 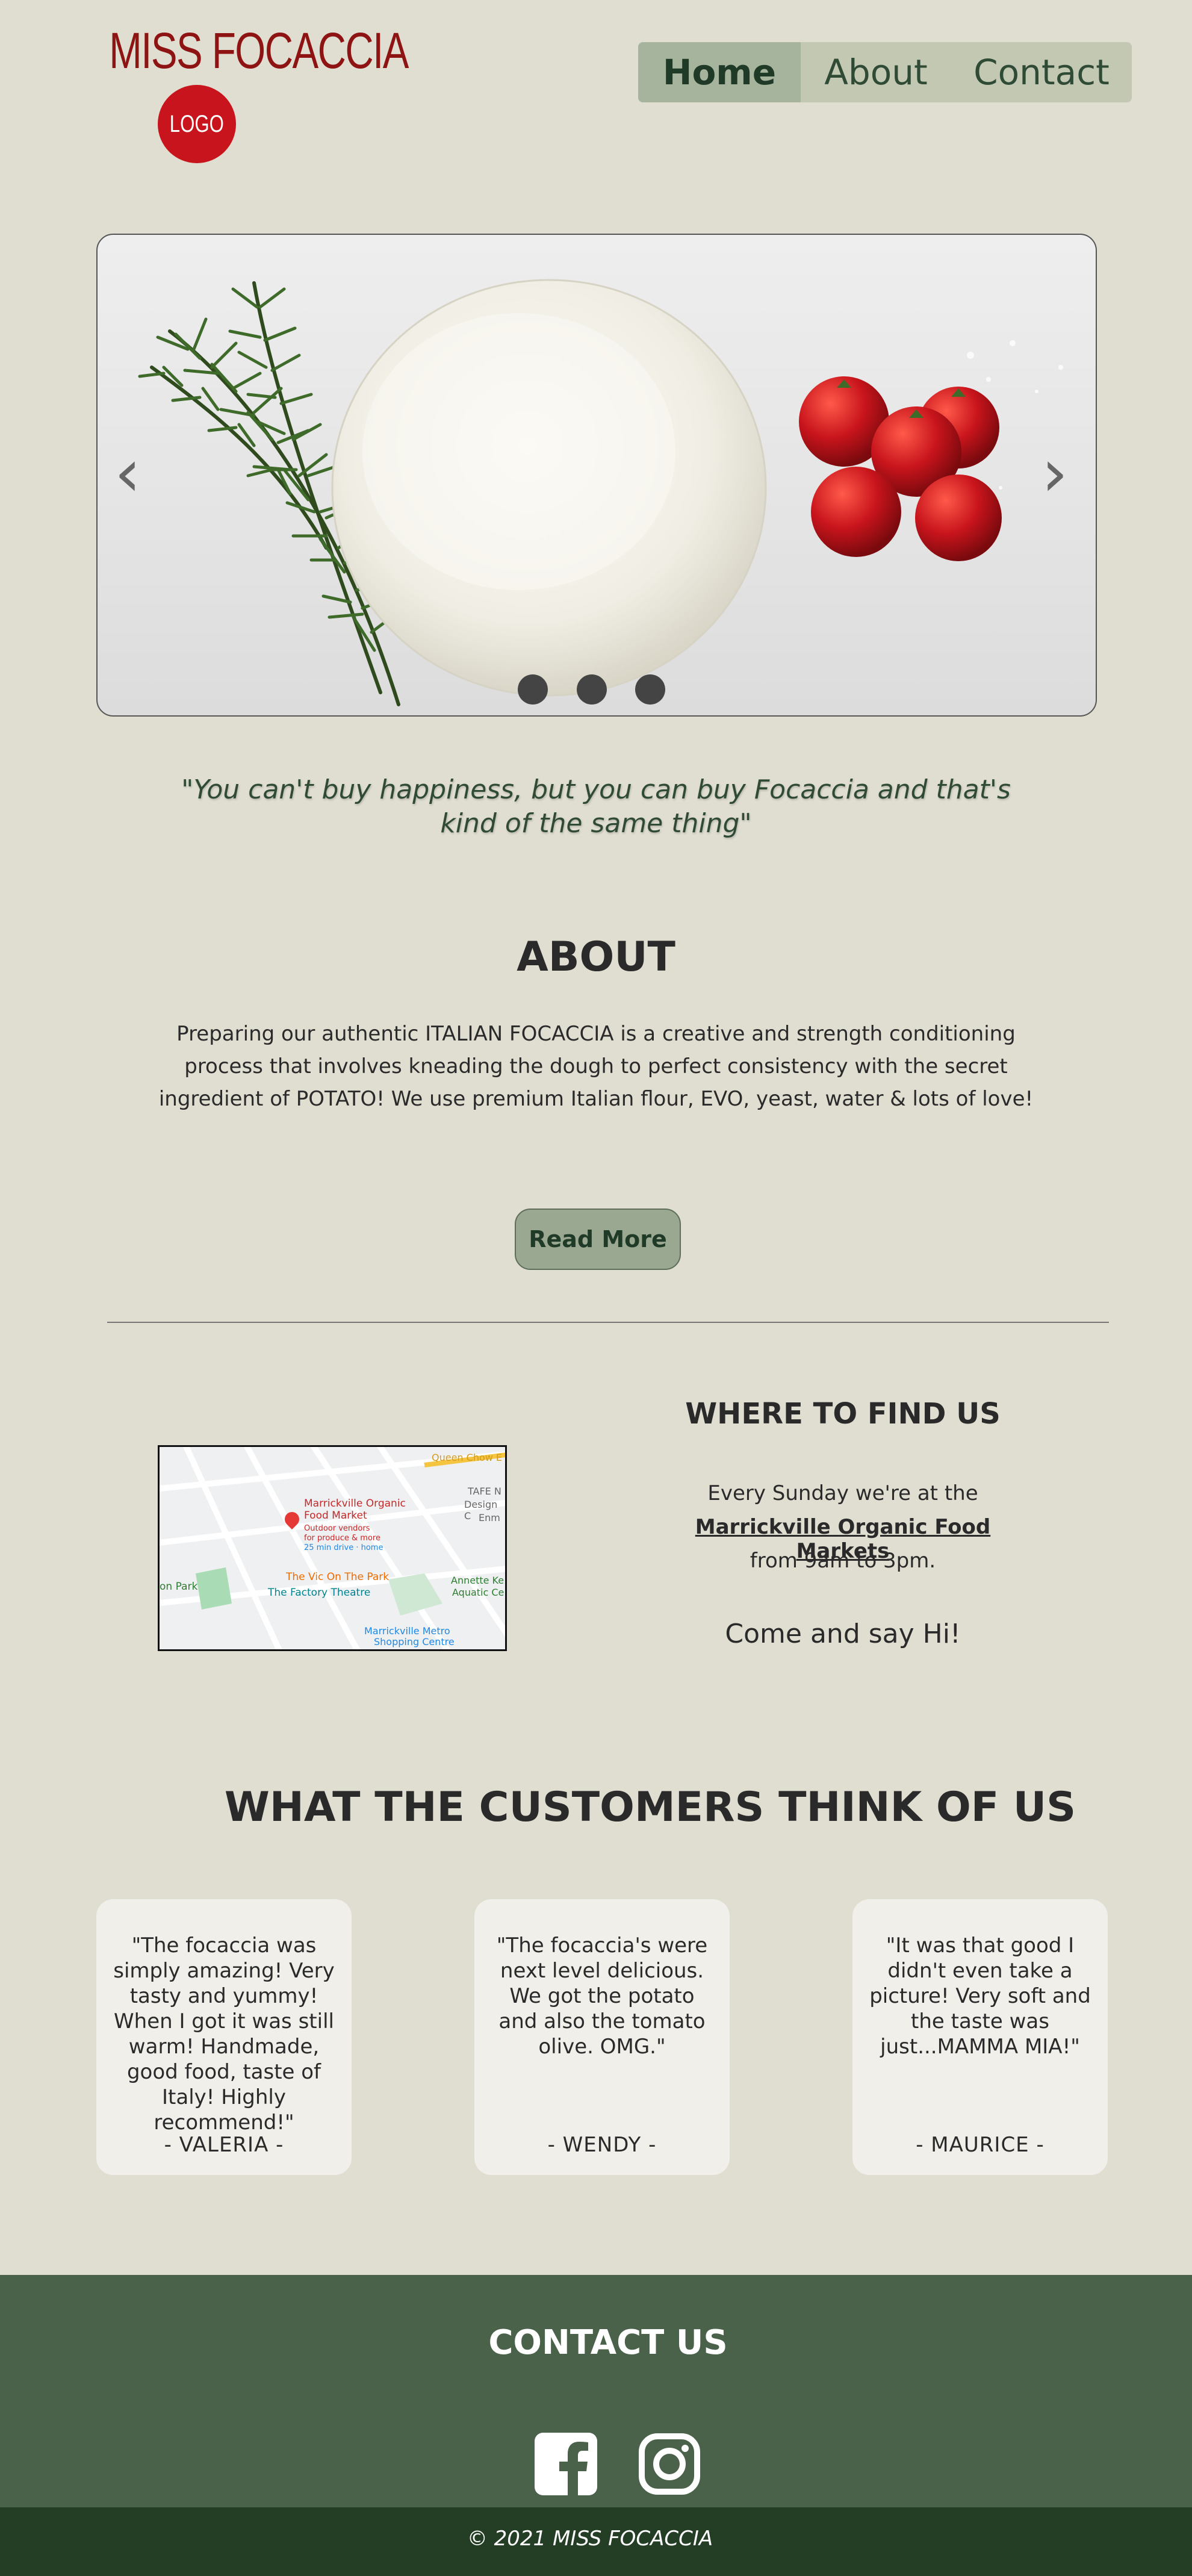 I want to click on find-us-line1: Every Sunday we're at the, so click(x=842, y=1493).